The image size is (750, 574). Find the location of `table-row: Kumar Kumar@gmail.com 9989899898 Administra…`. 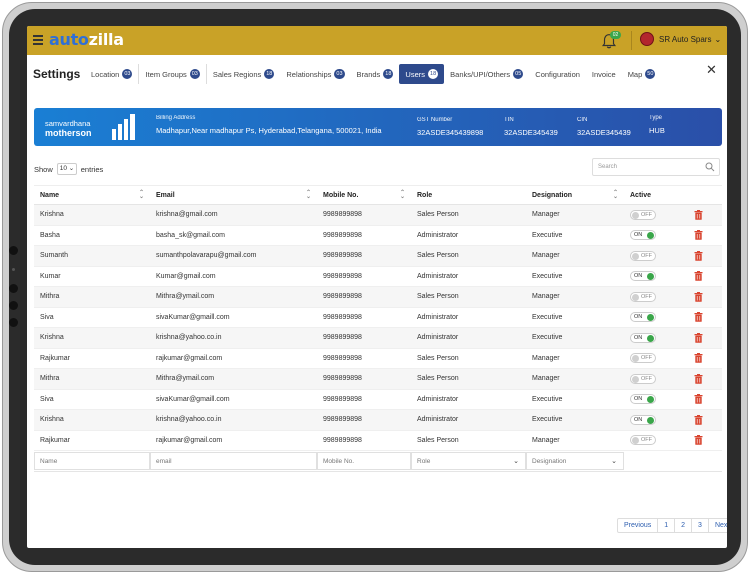

table-row: Kumar Kumar@gmail.com 9989899898 Administra… is located at coordinates (378, 276).